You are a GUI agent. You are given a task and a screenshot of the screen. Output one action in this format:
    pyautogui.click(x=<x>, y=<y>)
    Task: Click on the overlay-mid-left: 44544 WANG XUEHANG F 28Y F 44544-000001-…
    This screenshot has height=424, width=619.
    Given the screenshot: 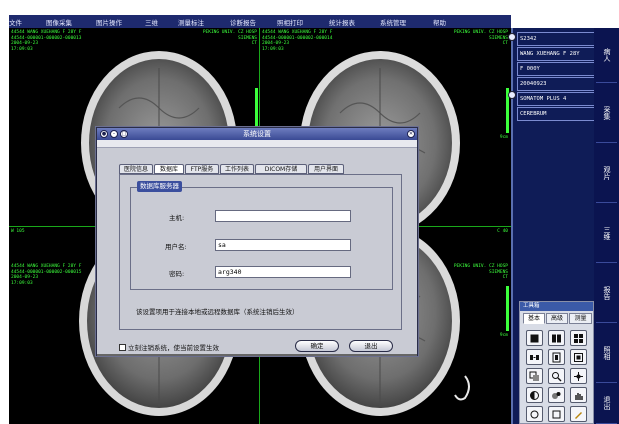 What is the action you would take?
    pyautogui.click(x=46, y=275)
    